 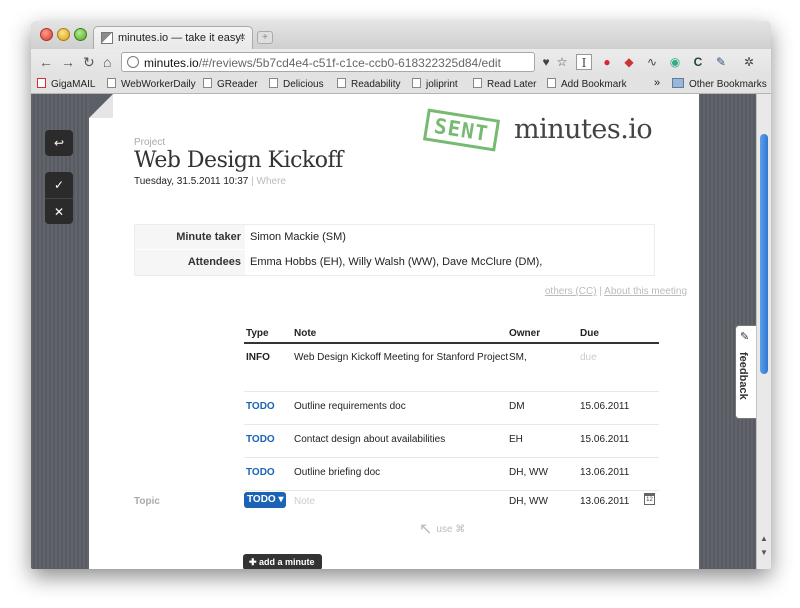 What do you see at coordinates (173, 37) in the screenshot?
I see `browser-tab: minutes.io — take it easy! ×` at bounding box center [173, 37].